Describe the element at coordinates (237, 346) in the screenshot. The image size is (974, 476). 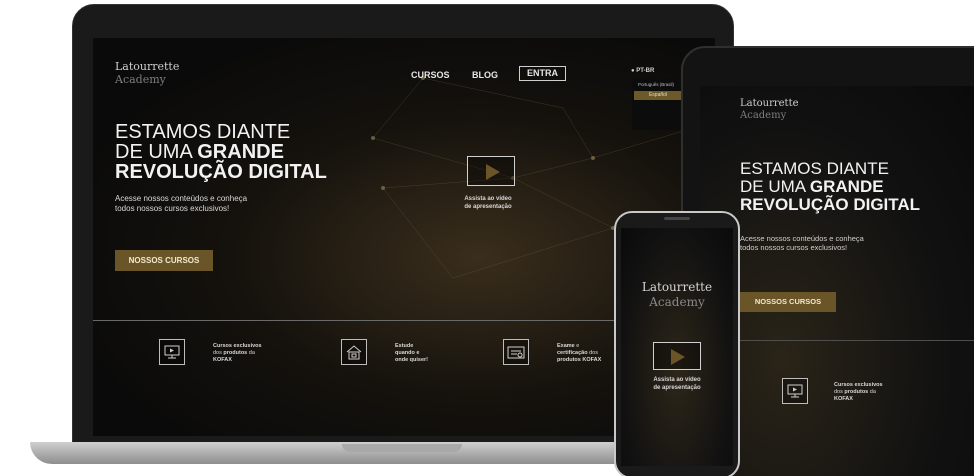
I see `feature-1-line1: Cursos exclusivos` at that location.